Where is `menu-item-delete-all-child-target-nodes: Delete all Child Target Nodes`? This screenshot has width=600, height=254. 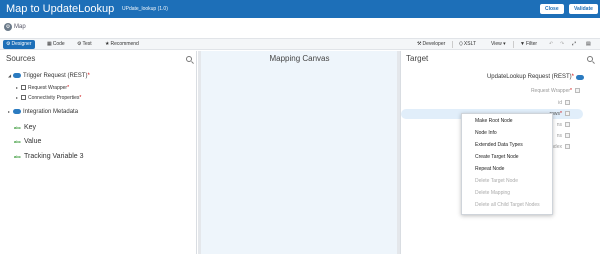
menu-item-delete-all-child-target-nodes: Delete all Child Target Nodes is located at coordinates (507, 205).